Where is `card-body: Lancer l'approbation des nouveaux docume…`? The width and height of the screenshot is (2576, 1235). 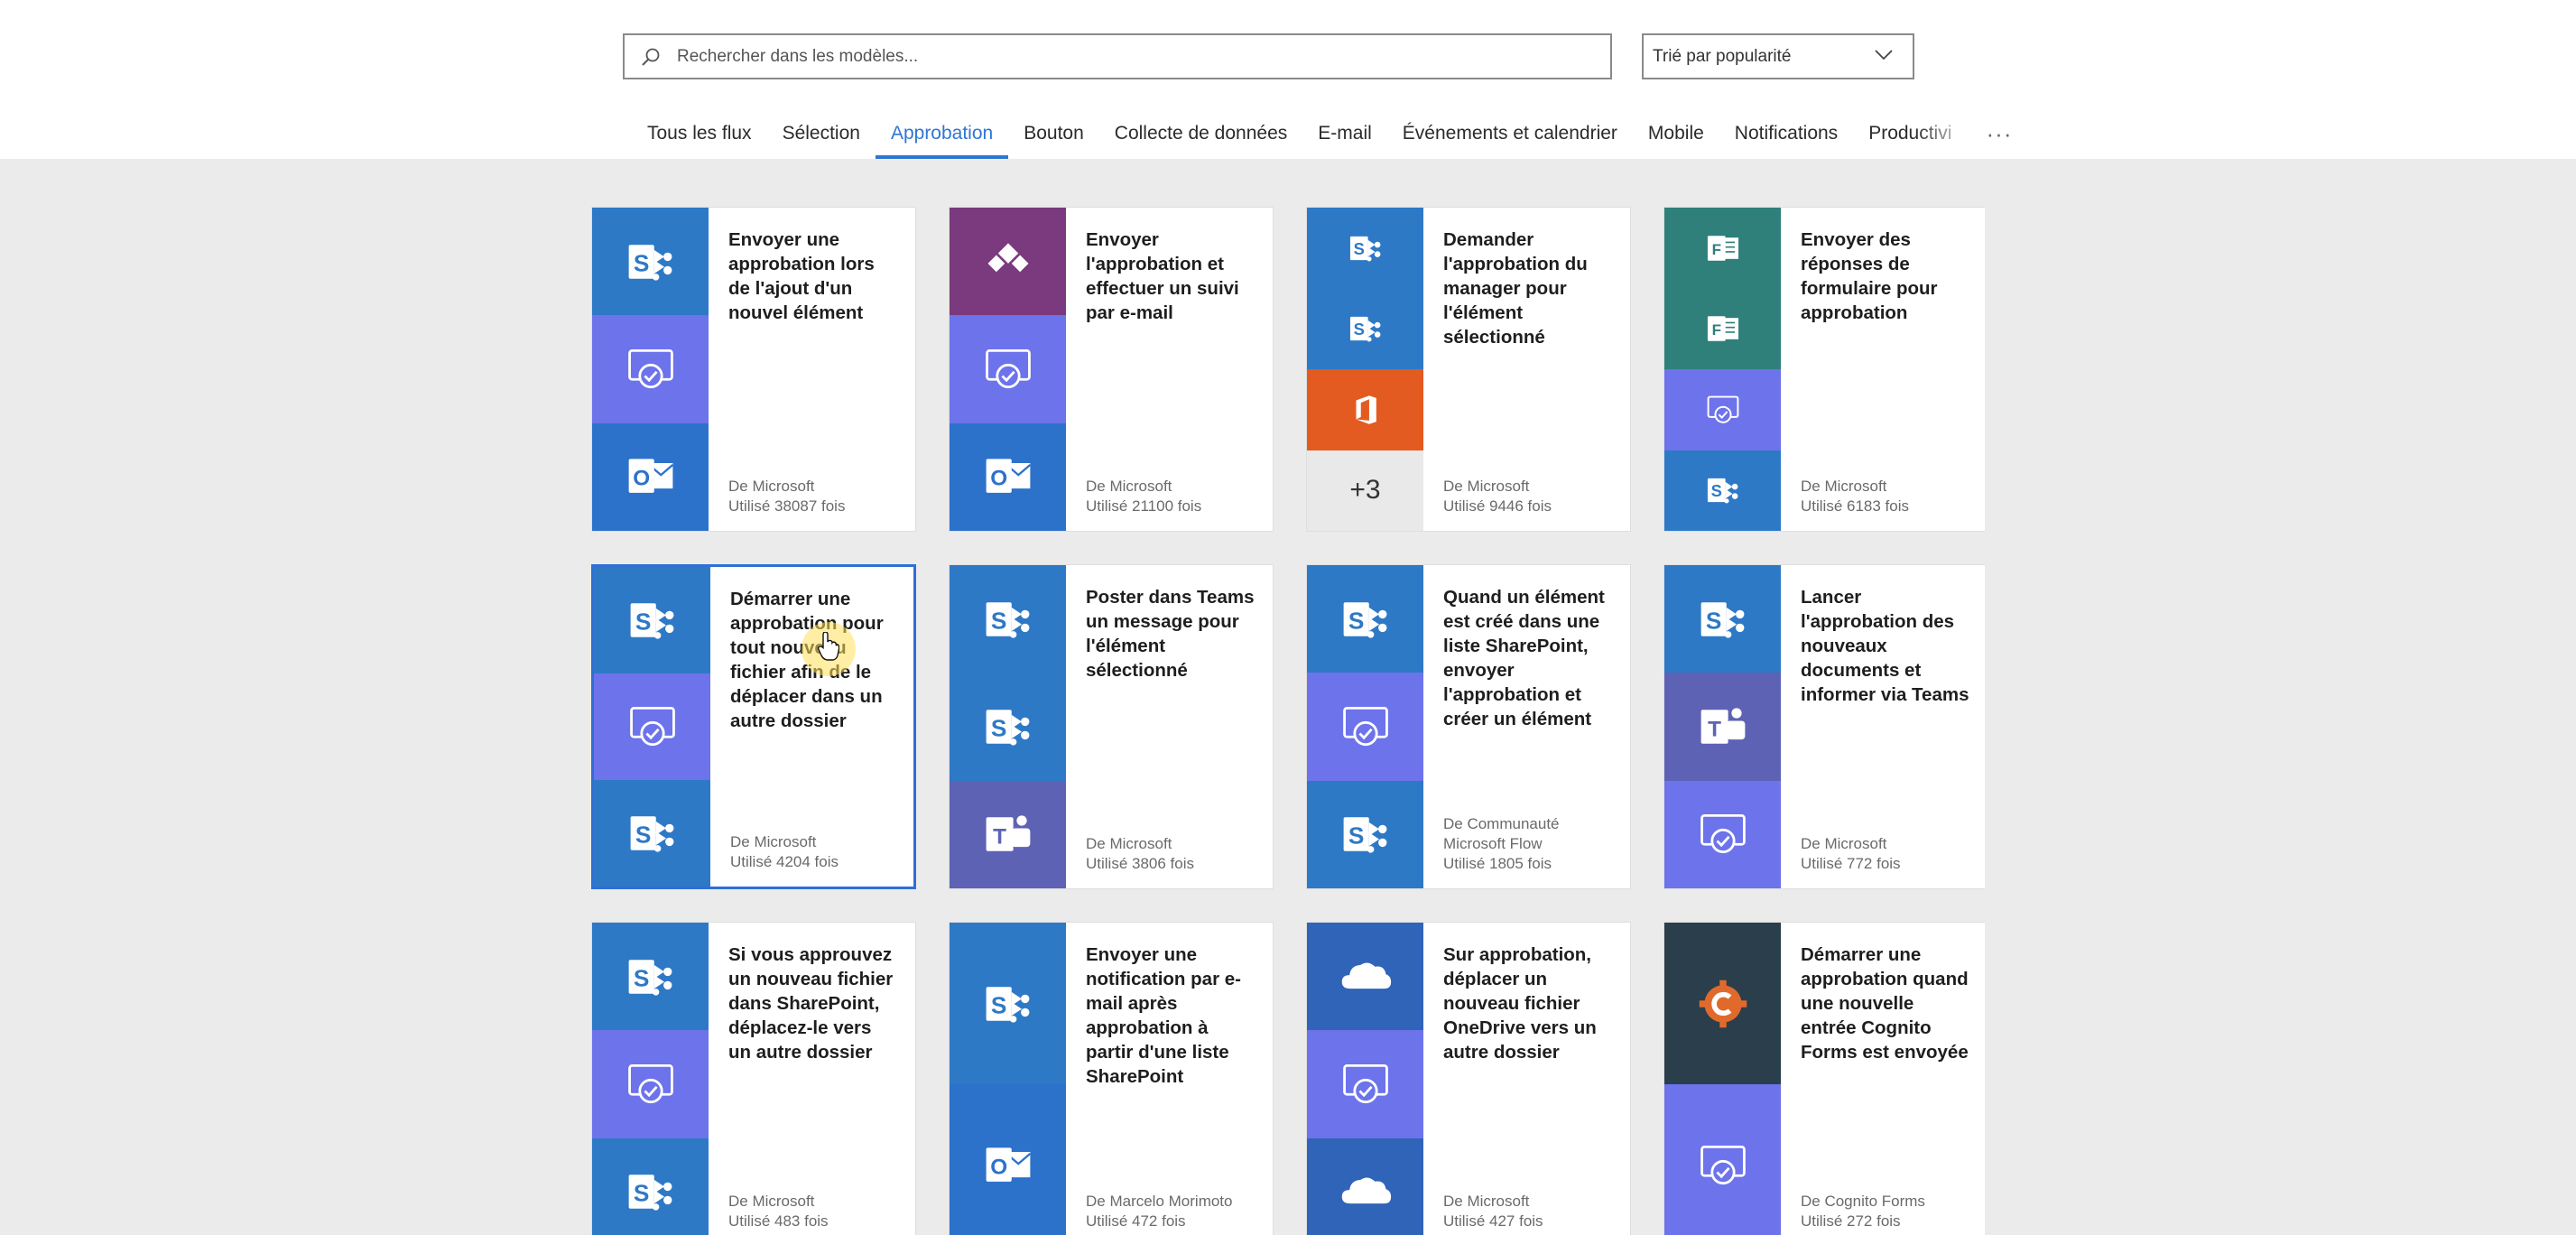
card-body: Lancer l'approbation des nouveaux docume… is located at coordinates (1883, 727).